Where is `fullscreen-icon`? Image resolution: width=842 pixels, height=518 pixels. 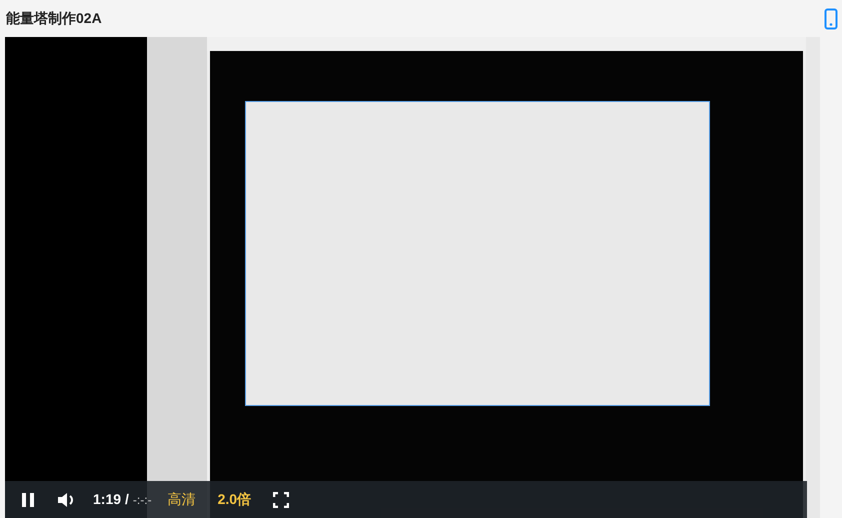
fullscreen-icon is located at coordinates (281, 500).